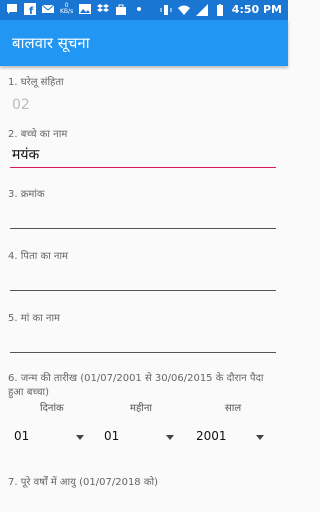 This screenshot has width=320, height=512. Describe the element at coordinates (38, 256) in the screenshot. I see `father-name-label: 4. पिता का नाम` at that location.